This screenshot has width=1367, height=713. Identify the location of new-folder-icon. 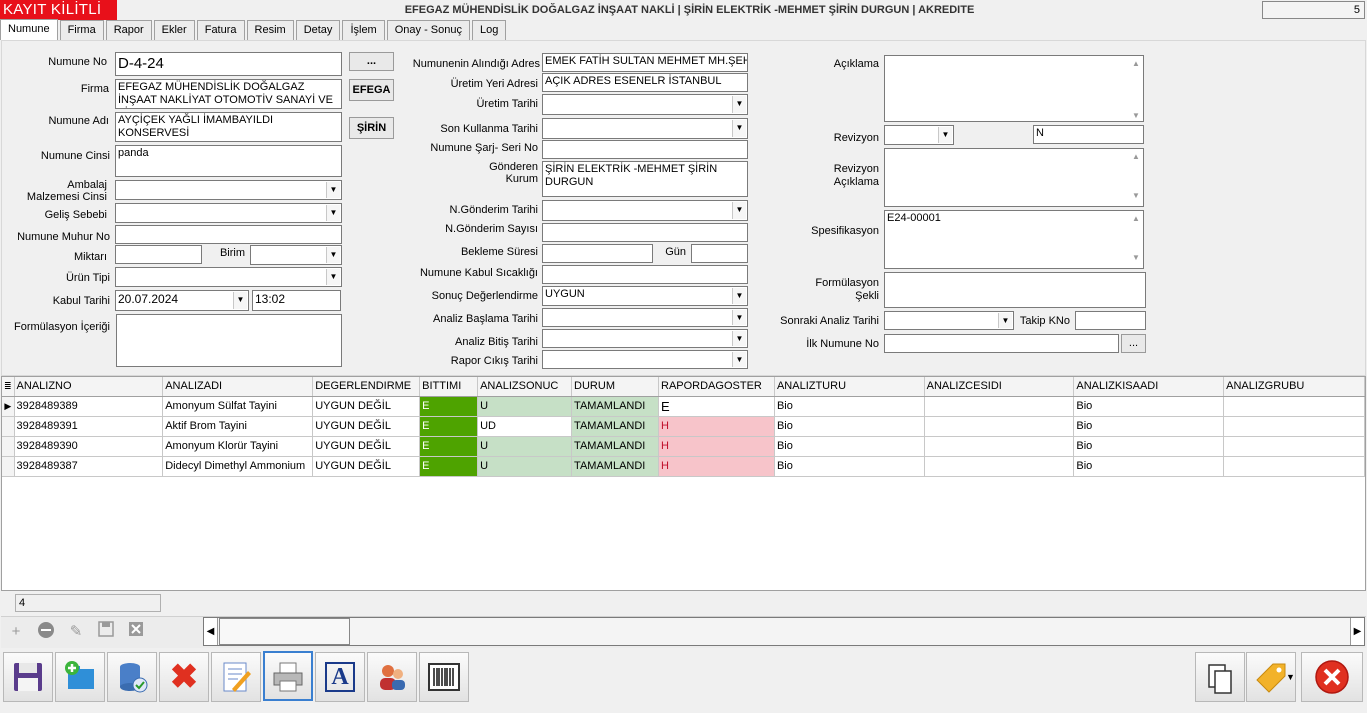
(80, 677).